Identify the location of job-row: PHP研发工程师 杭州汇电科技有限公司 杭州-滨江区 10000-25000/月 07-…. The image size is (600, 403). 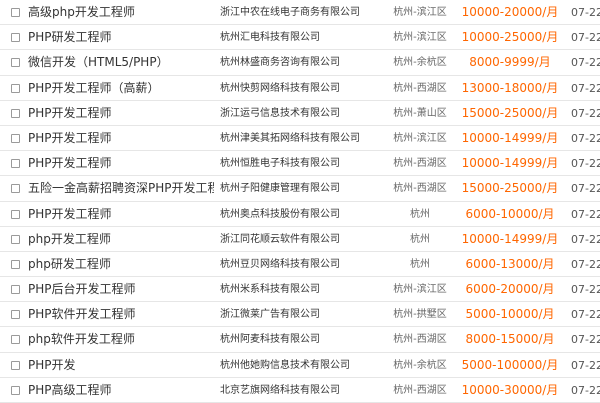
(300, 38).